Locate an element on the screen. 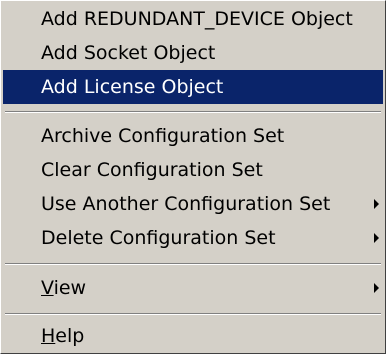  menu-item-add-socket-object: Add Socket Object is located at coordinates (193, 53).